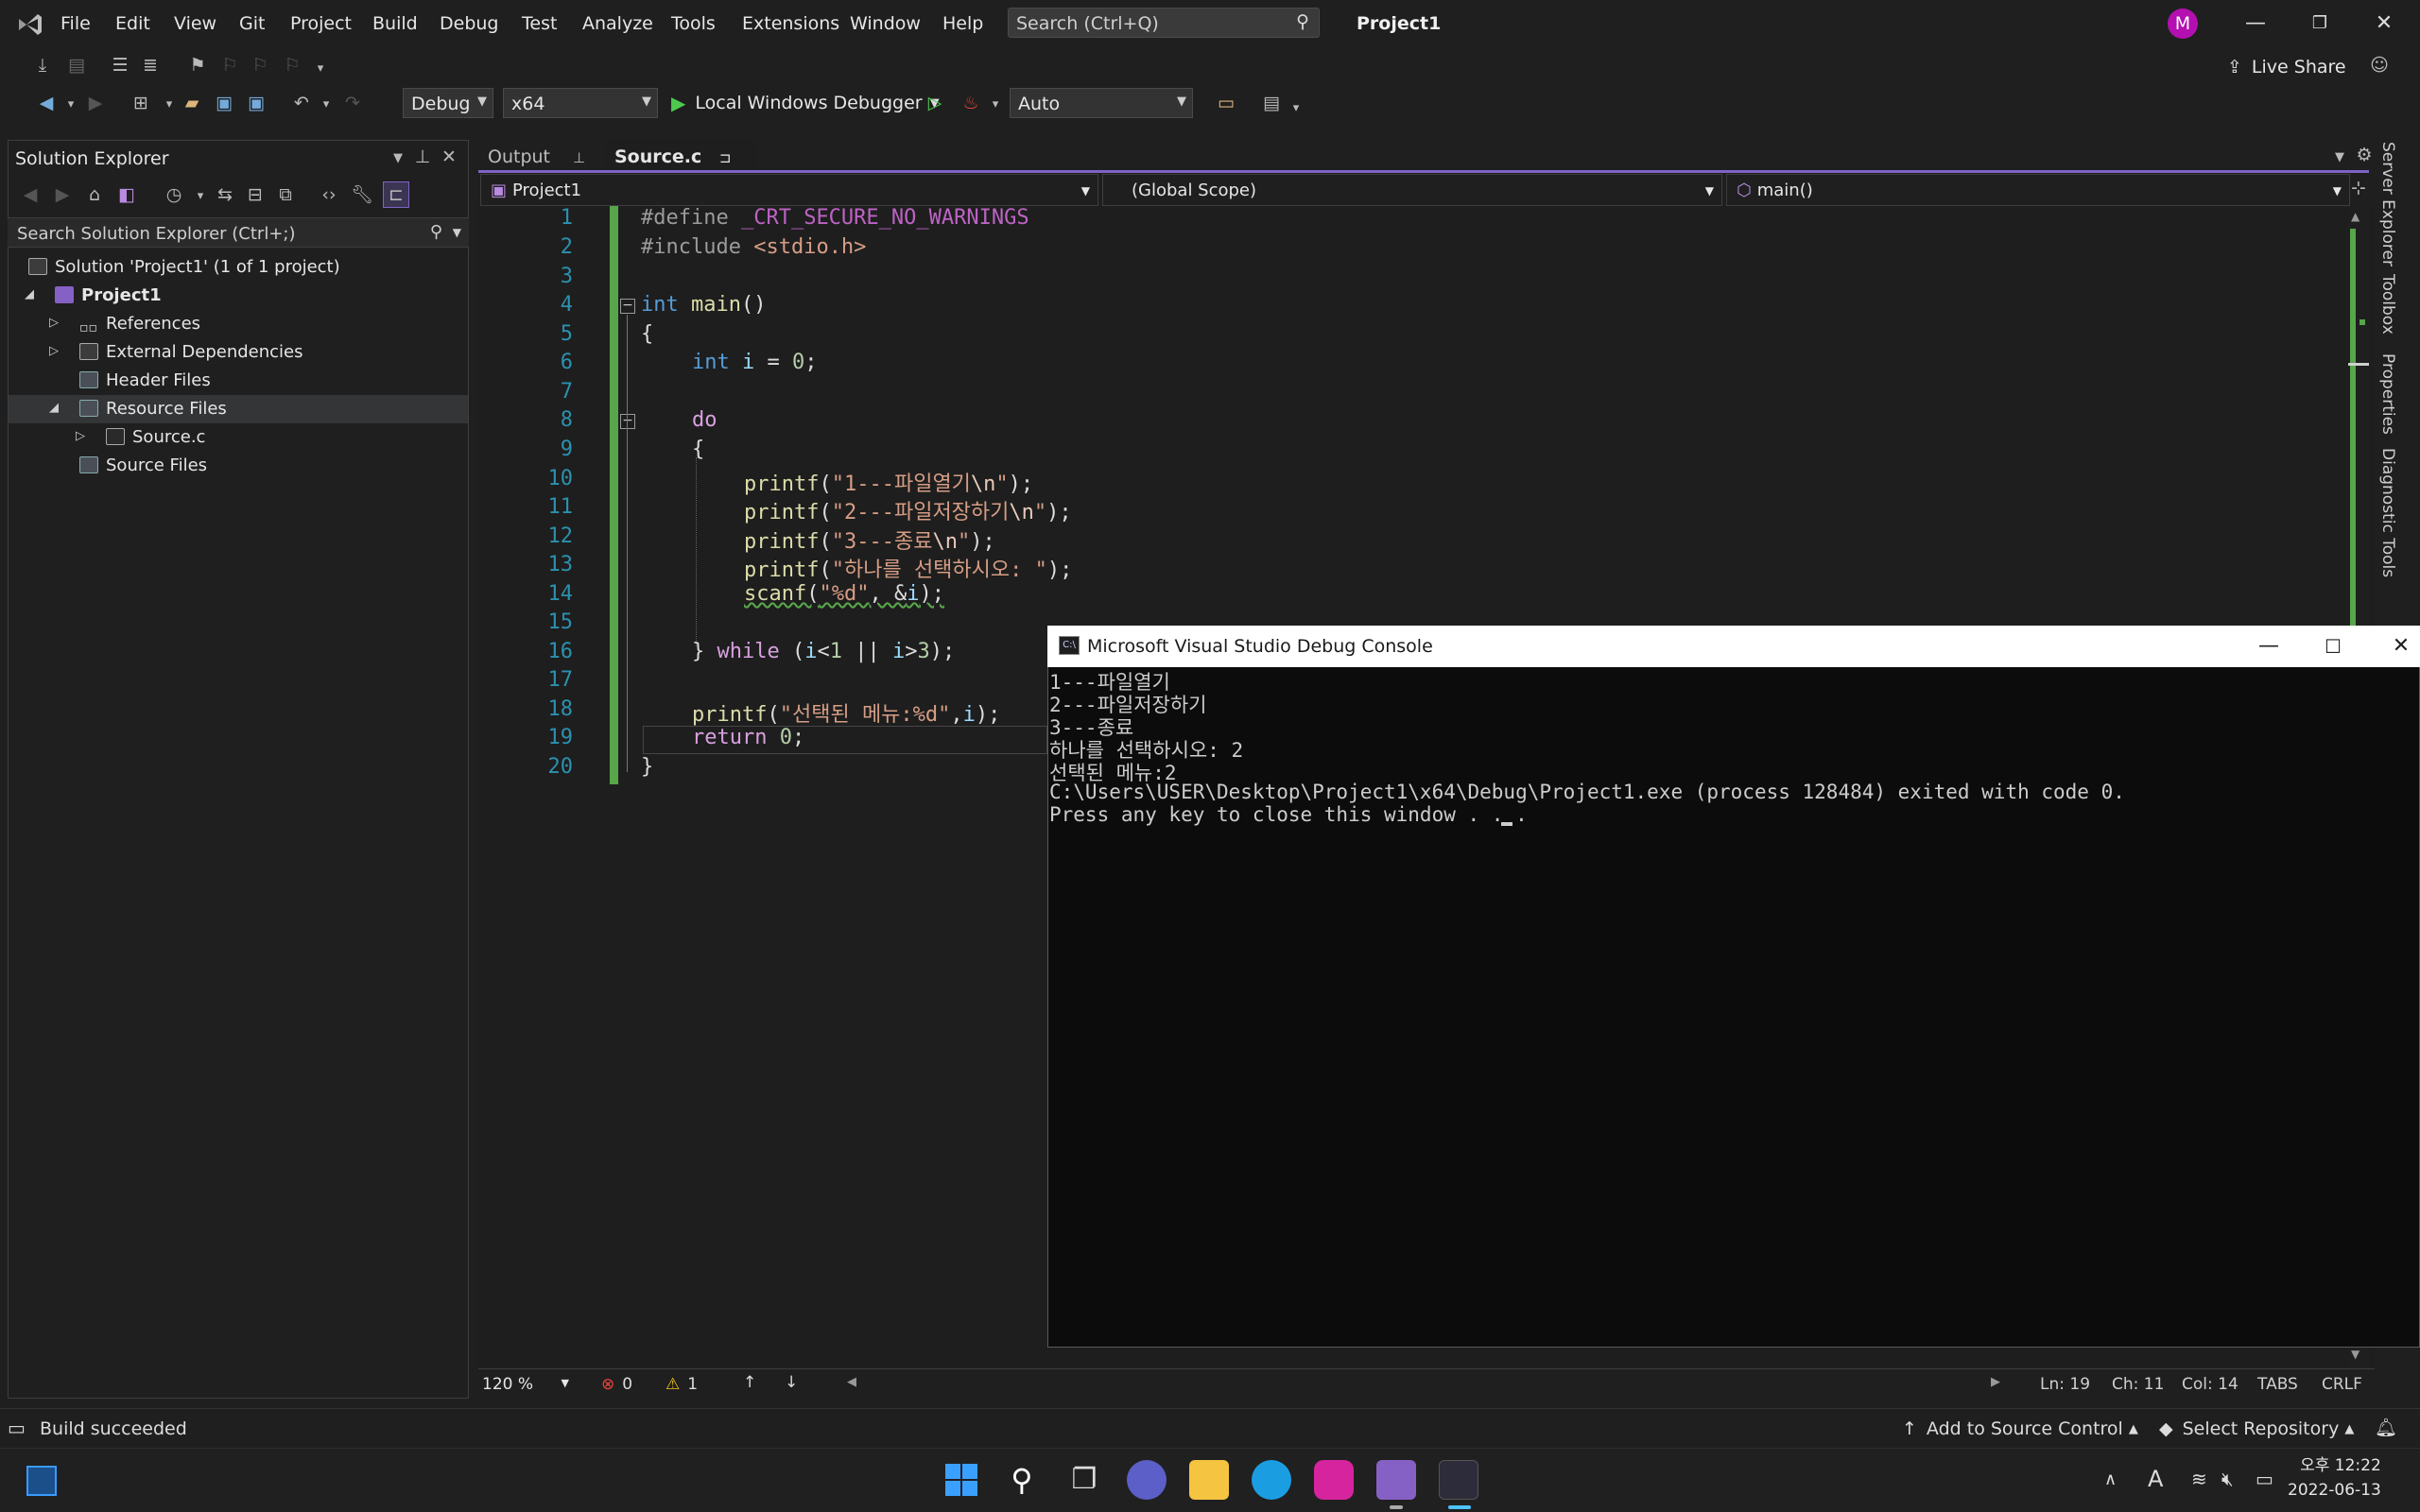 This screenshot has height=1512, width=2420. I want to click on console-close-icon: ✕, so click(2401, 646).